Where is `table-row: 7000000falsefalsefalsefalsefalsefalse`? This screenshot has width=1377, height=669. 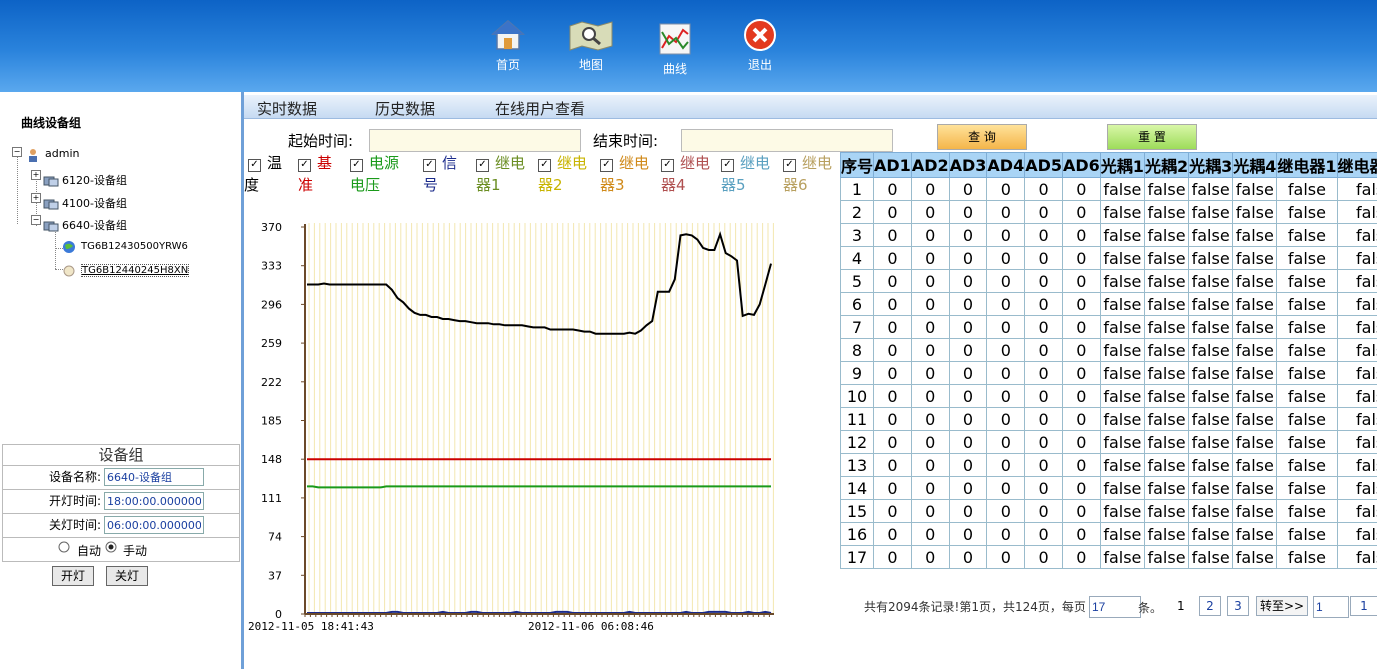
table-row: 7000000falsefalsefalsefalsefalsefalse is located at coordinates (1108, 327).